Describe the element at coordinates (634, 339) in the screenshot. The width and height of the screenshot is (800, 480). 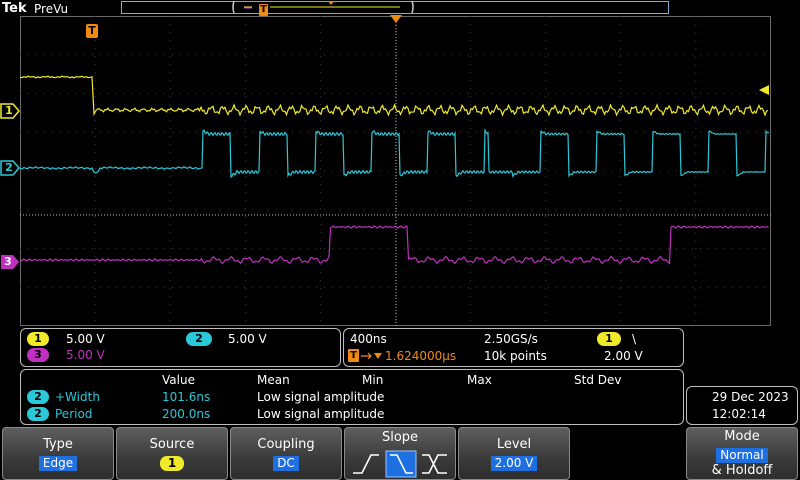
I see `trigger-slope-icon: \` at that location.